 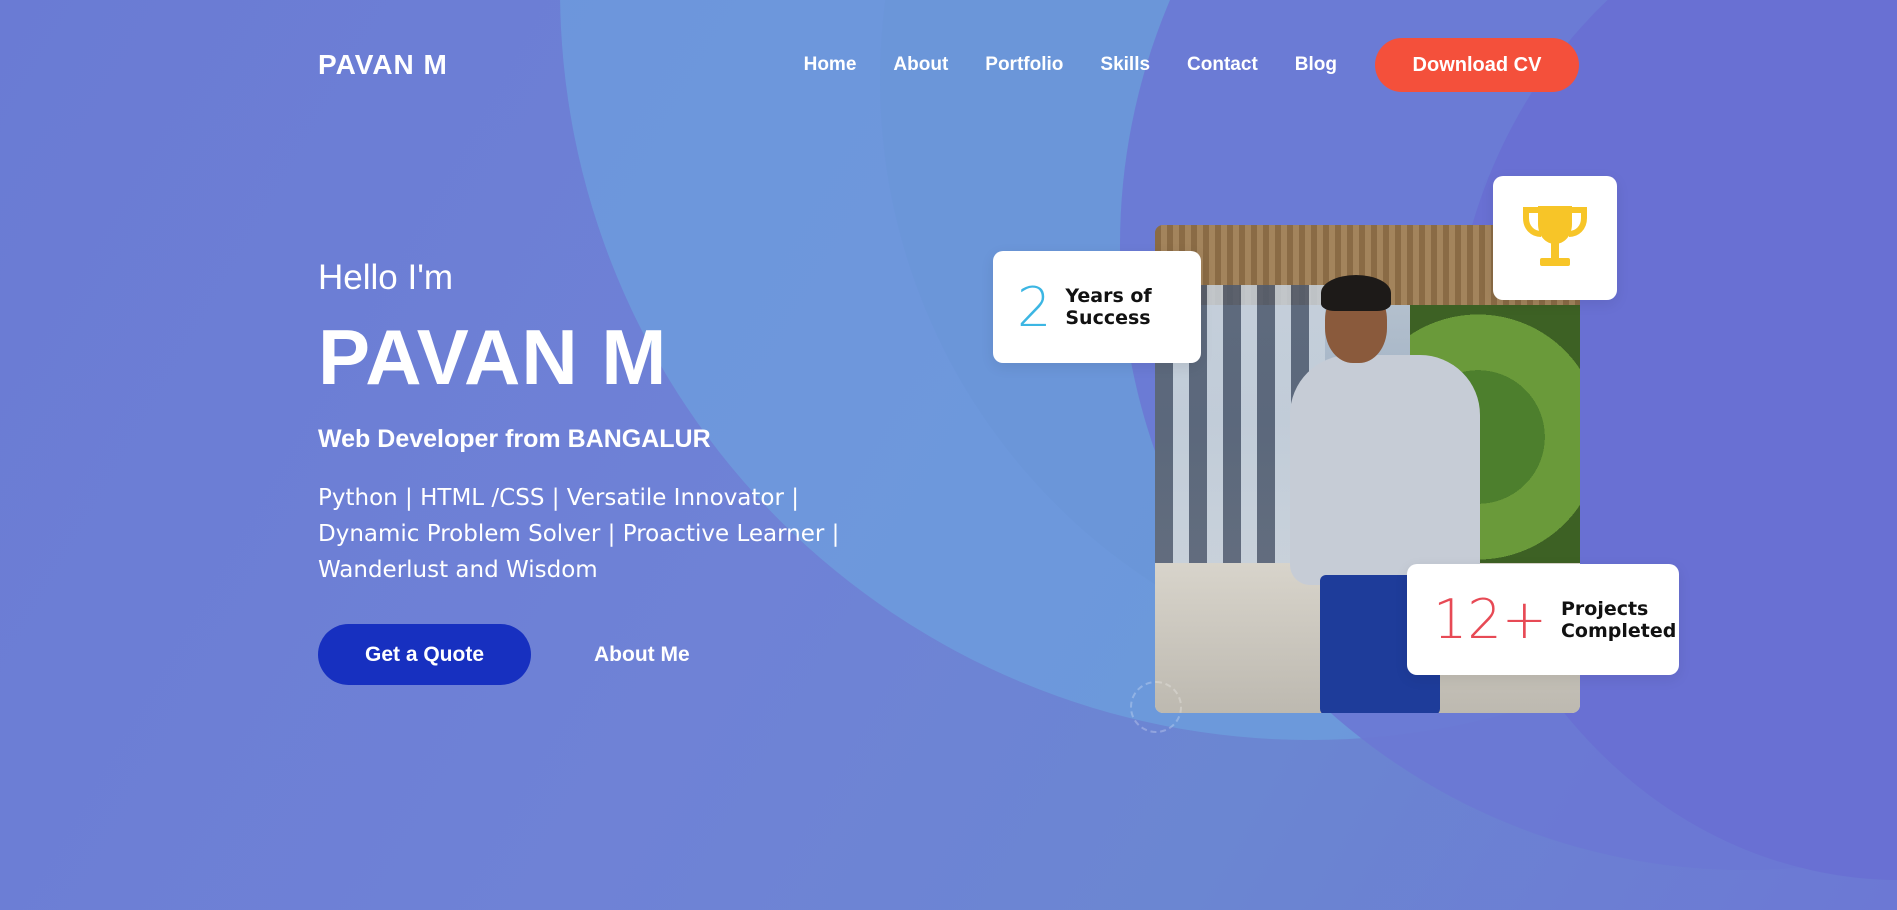 I want to click on years-label-line2: Success, so click(x=1108, y=318).